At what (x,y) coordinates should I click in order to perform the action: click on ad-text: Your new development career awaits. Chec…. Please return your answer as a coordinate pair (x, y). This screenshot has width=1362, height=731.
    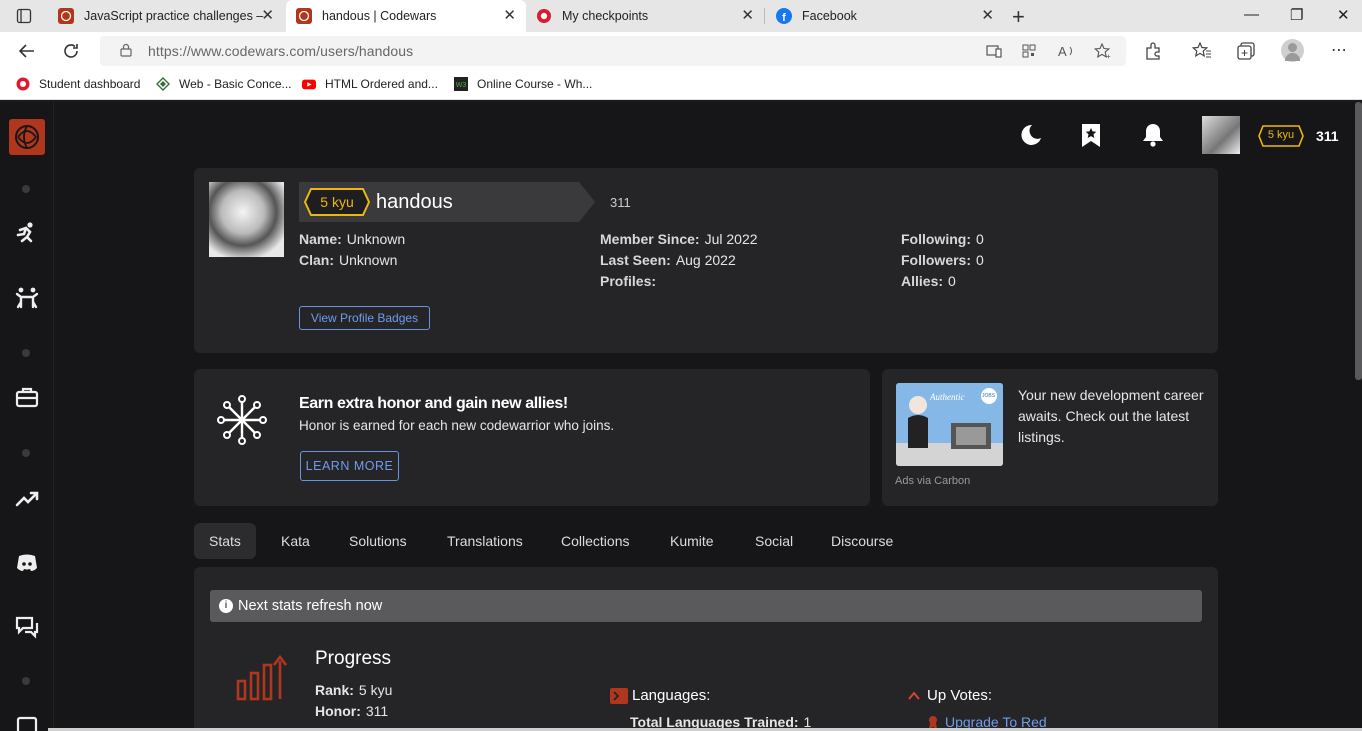
    Looking at the image, I should click on (1113, 416).